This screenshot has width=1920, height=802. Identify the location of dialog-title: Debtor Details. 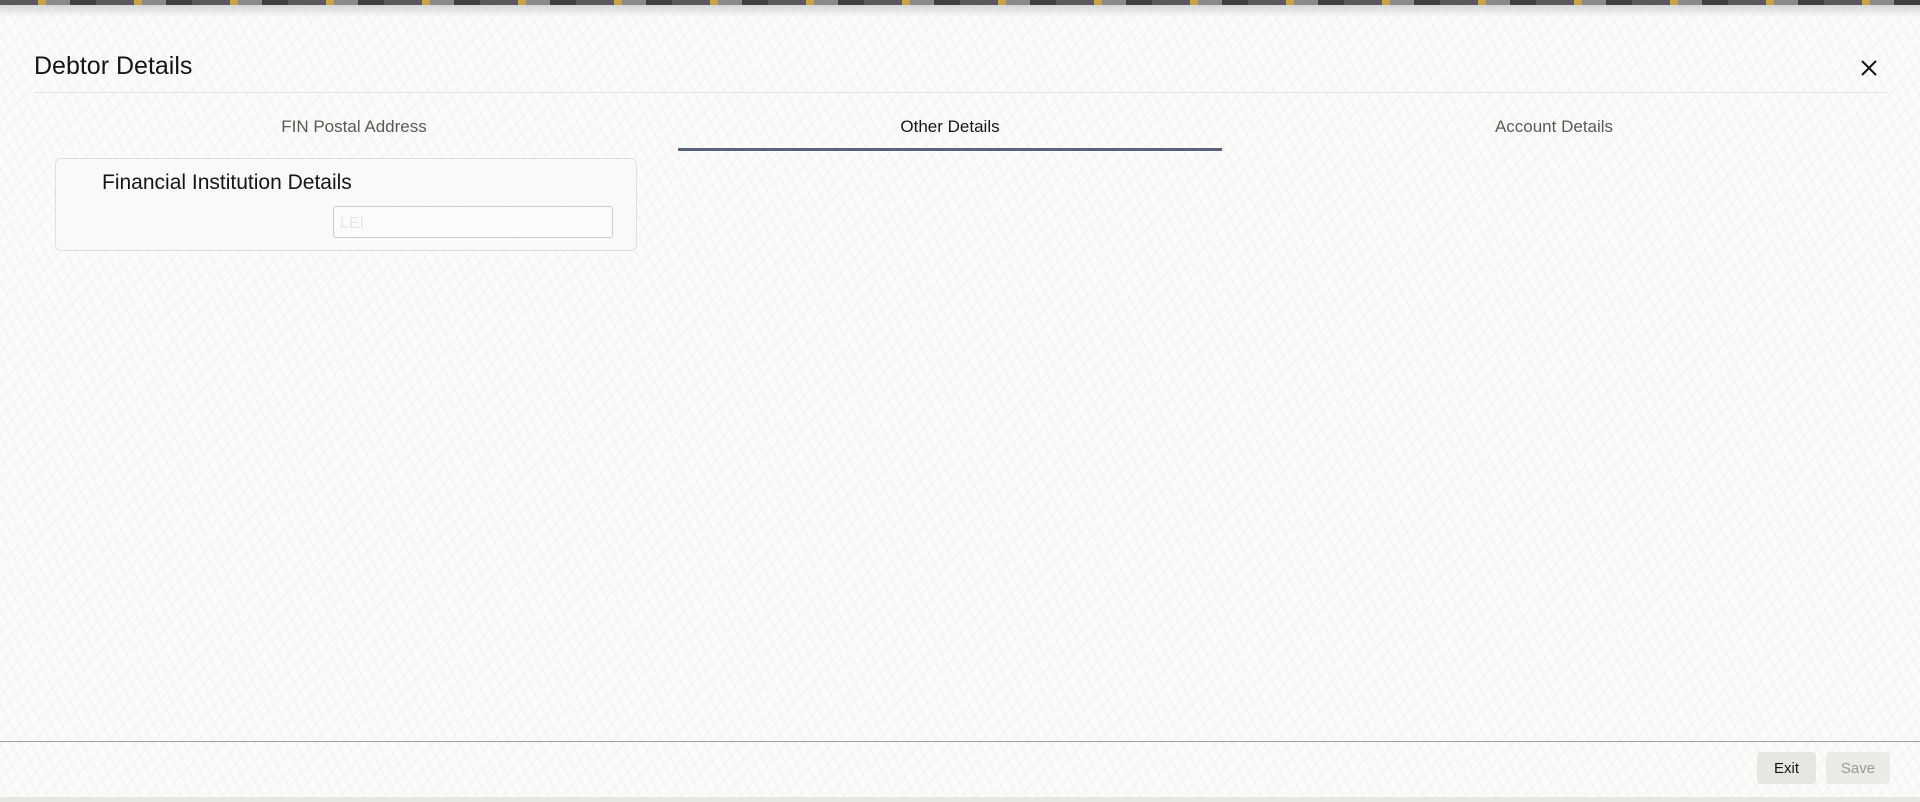
(113, 66).